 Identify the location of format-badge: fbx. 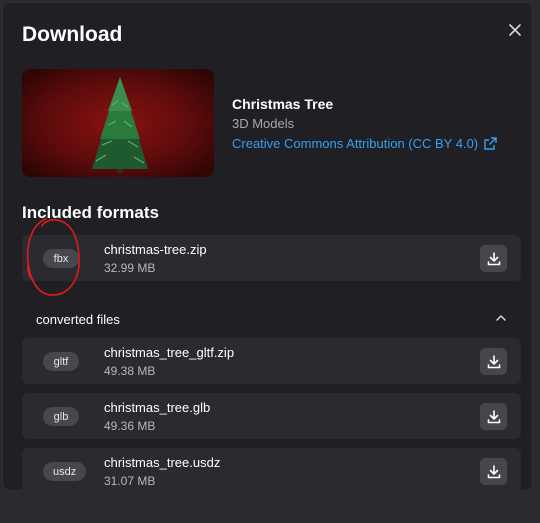
(61, 258).